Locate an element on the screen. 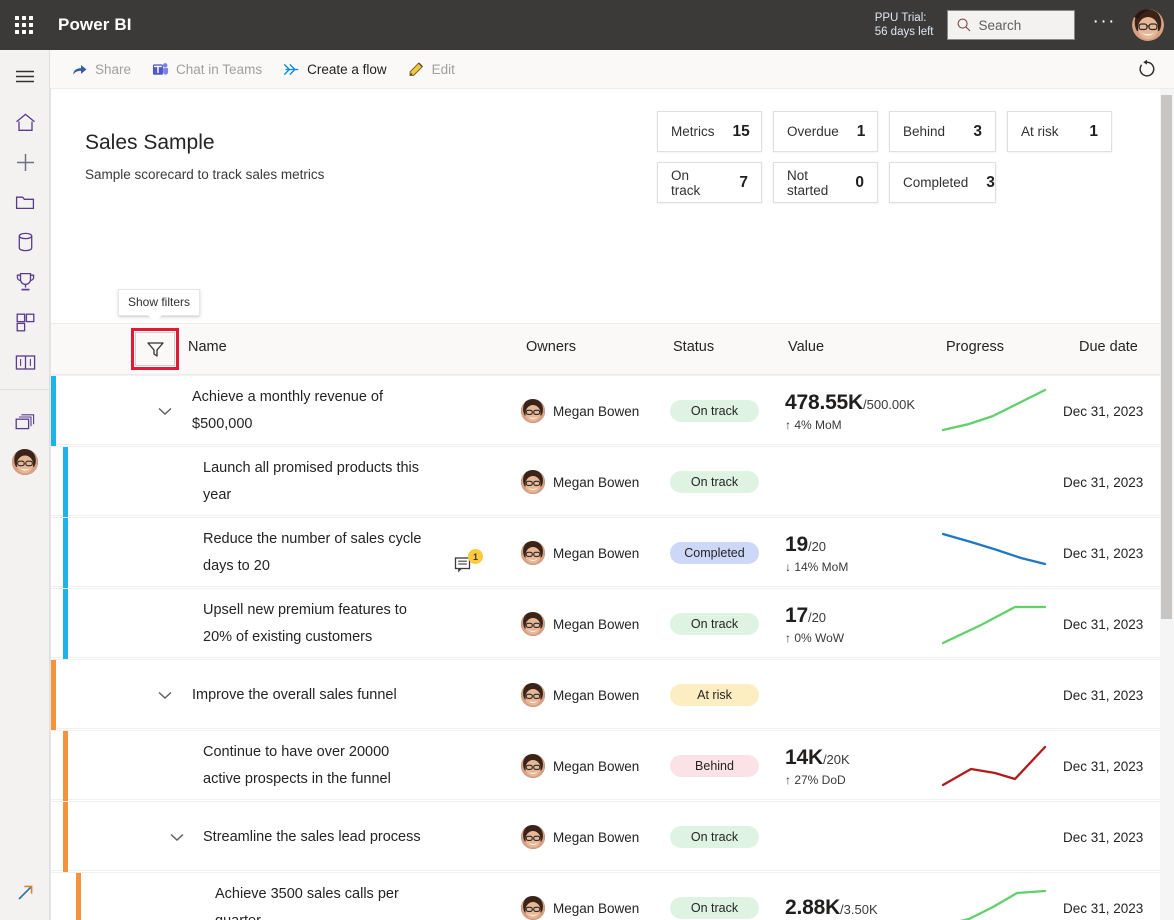 This screenshot has width=1174, height=920. vertical-scrollbar-thumb is located at coordinates (1166, 357).